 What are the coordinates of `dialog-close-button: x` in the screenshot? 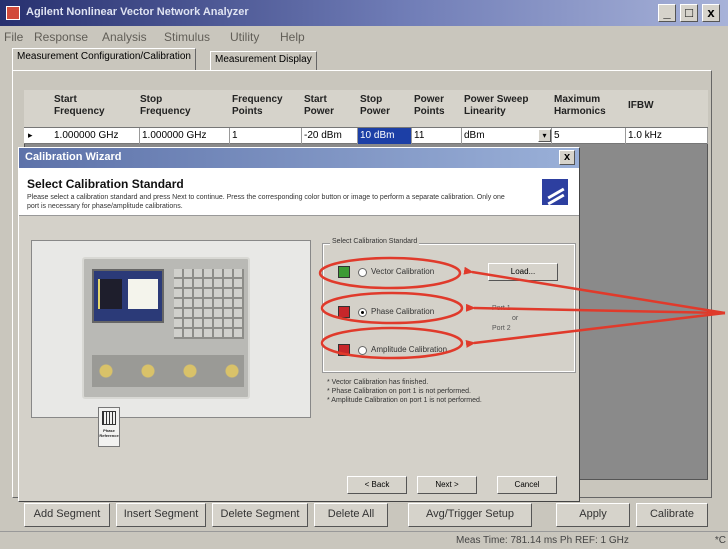 It's located at (567, 157).